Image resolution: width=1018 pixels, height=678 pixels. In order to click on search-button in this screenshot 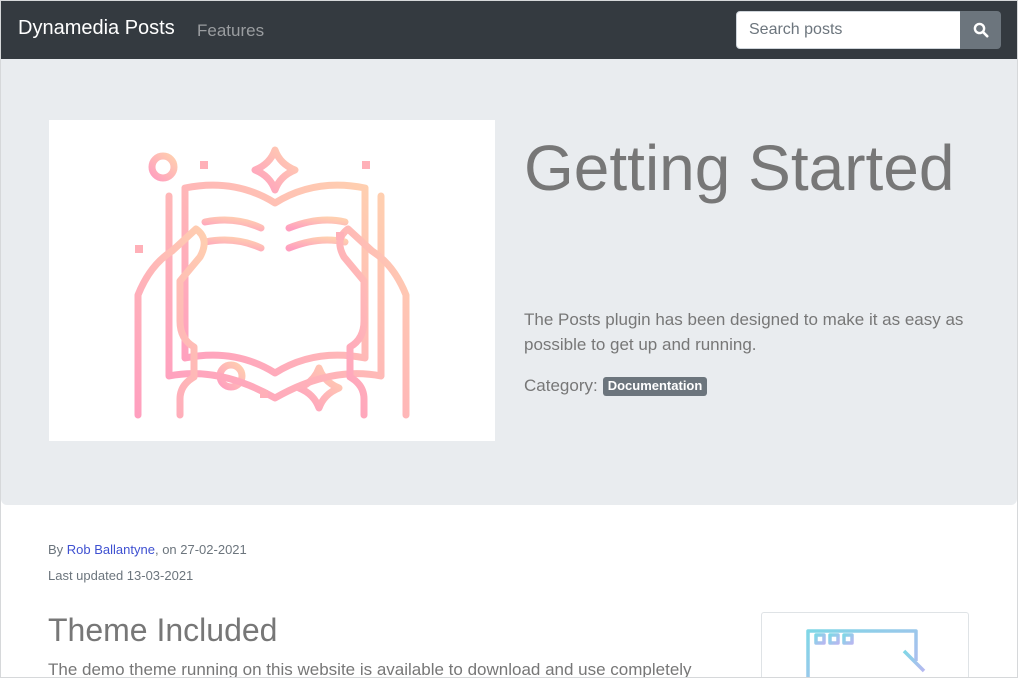, I will do `click(980, 30)`.